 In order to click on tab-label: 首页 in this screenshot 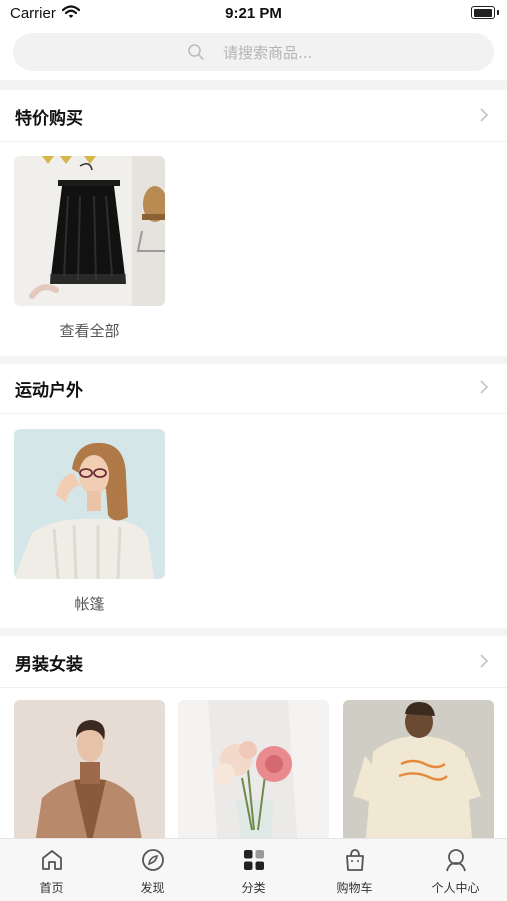, I will do `click(51, 888)`.